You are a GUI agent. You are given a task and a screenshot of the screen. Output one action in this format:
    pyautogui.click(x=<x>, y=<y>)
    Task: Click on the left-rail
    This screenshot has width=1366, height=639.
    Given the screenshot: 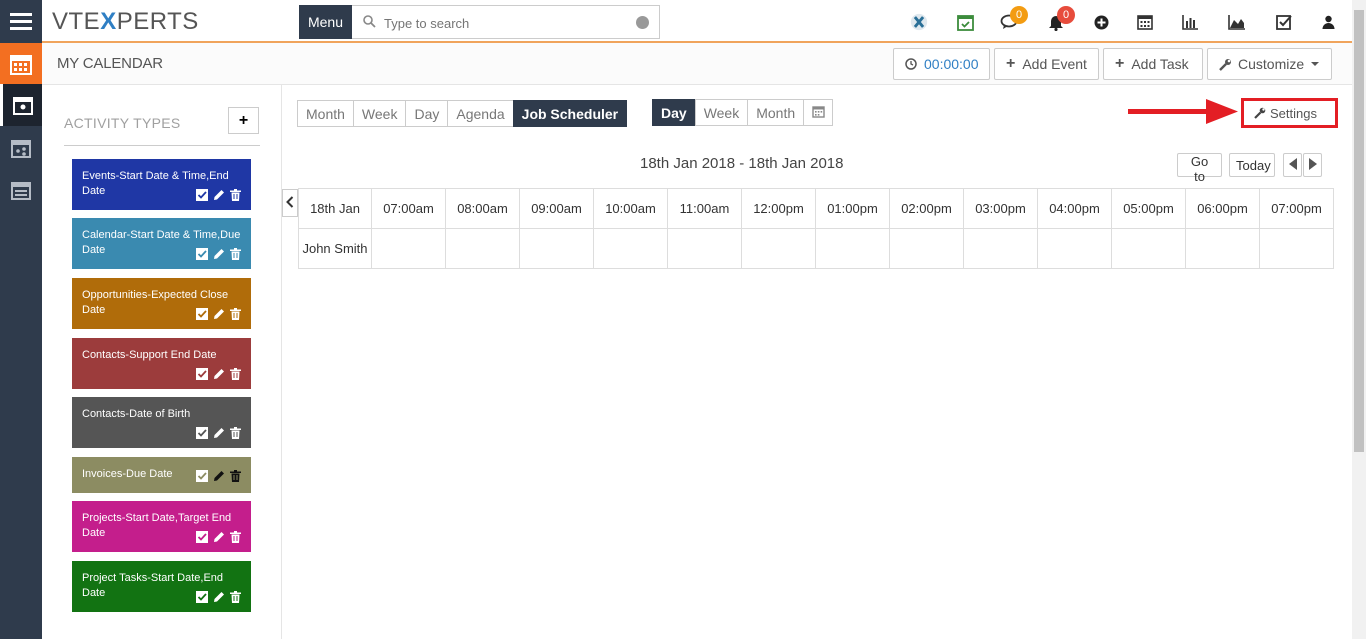 What is the action you would take?
    pyautogui.click(x=21, y=319)
    